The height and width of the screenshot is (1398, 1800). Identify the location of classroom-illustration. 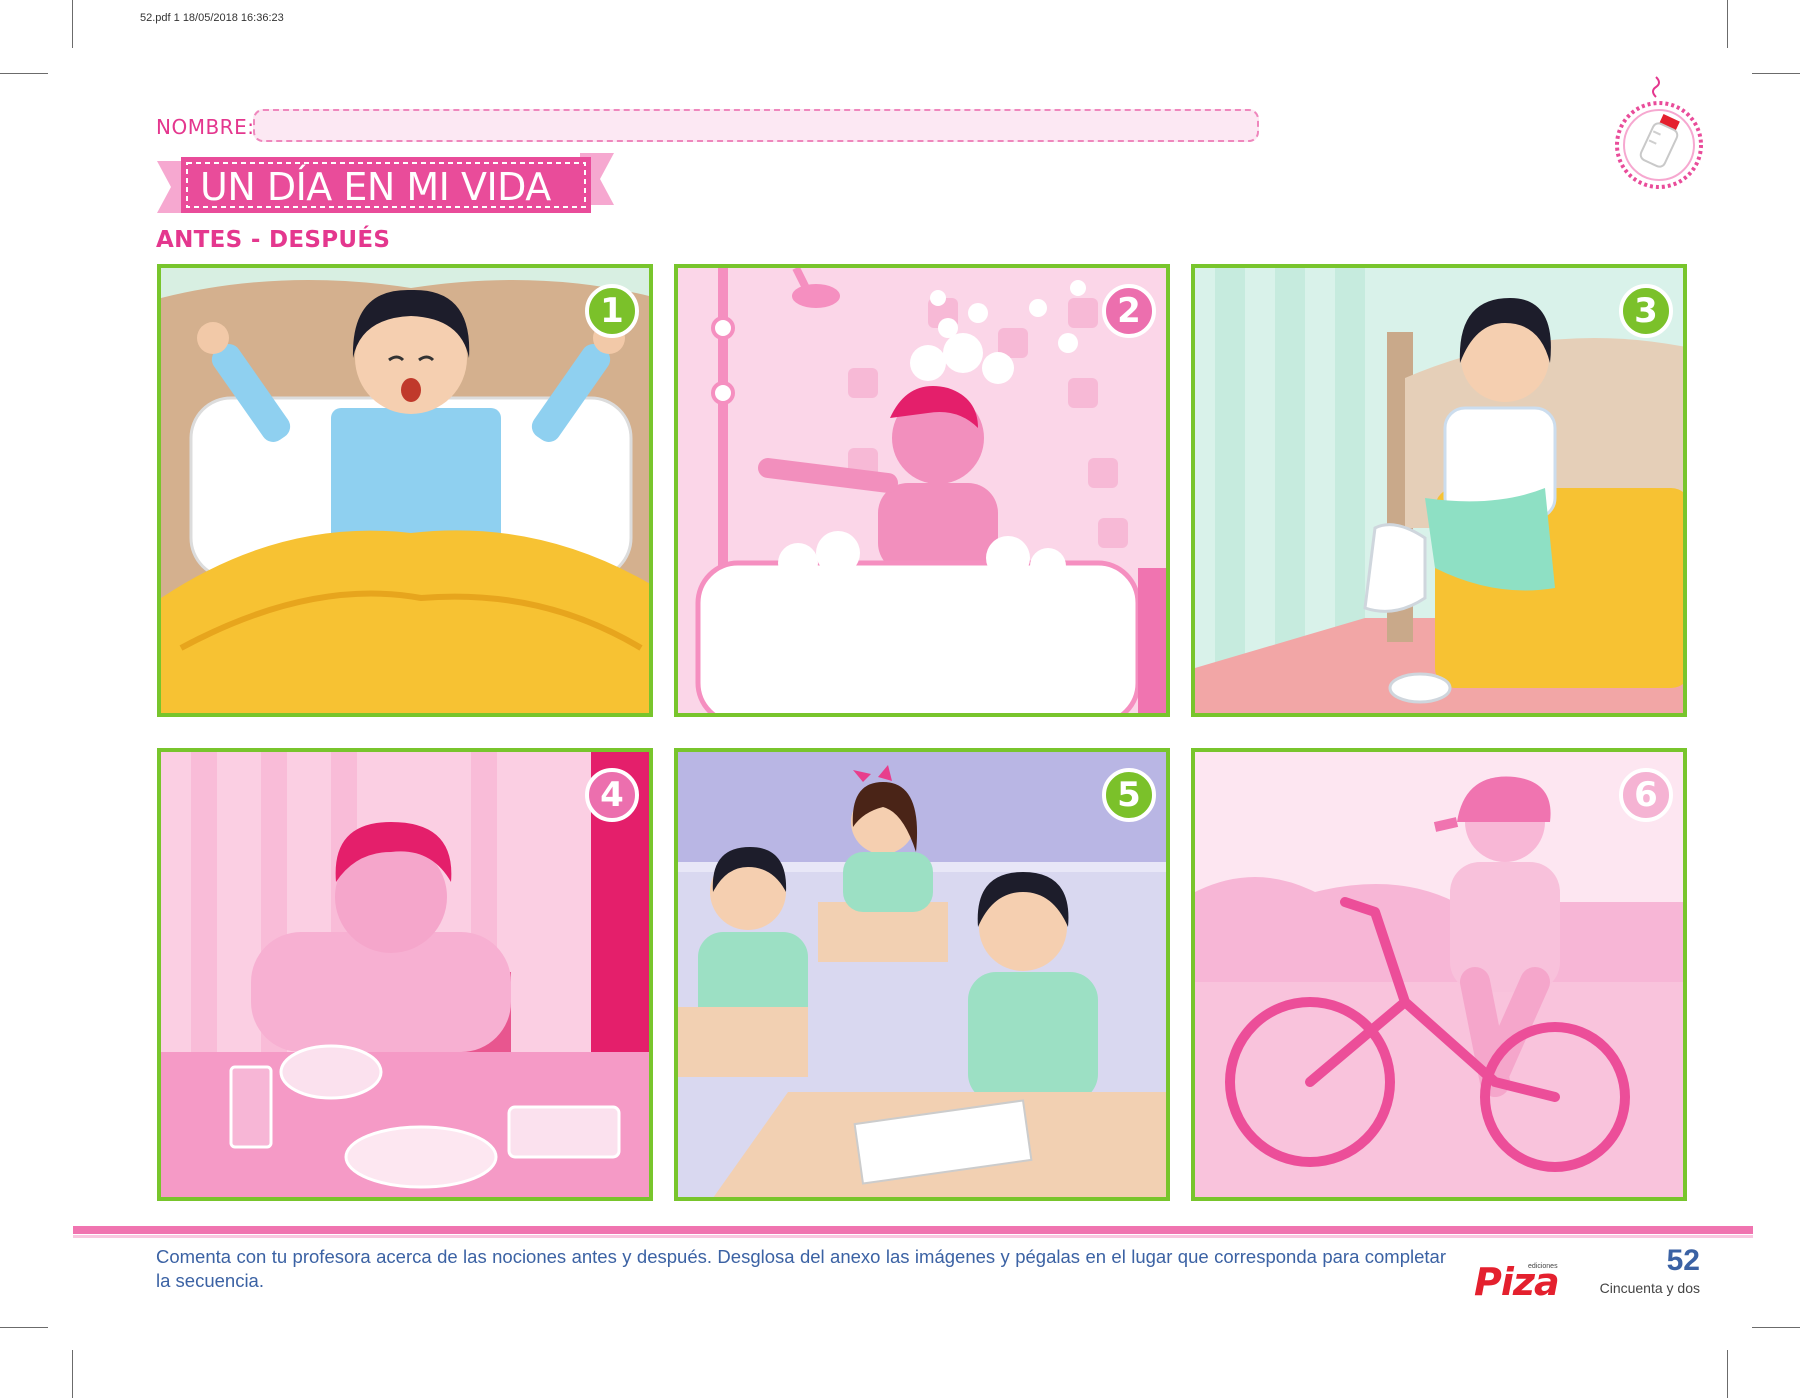
(922, 974).